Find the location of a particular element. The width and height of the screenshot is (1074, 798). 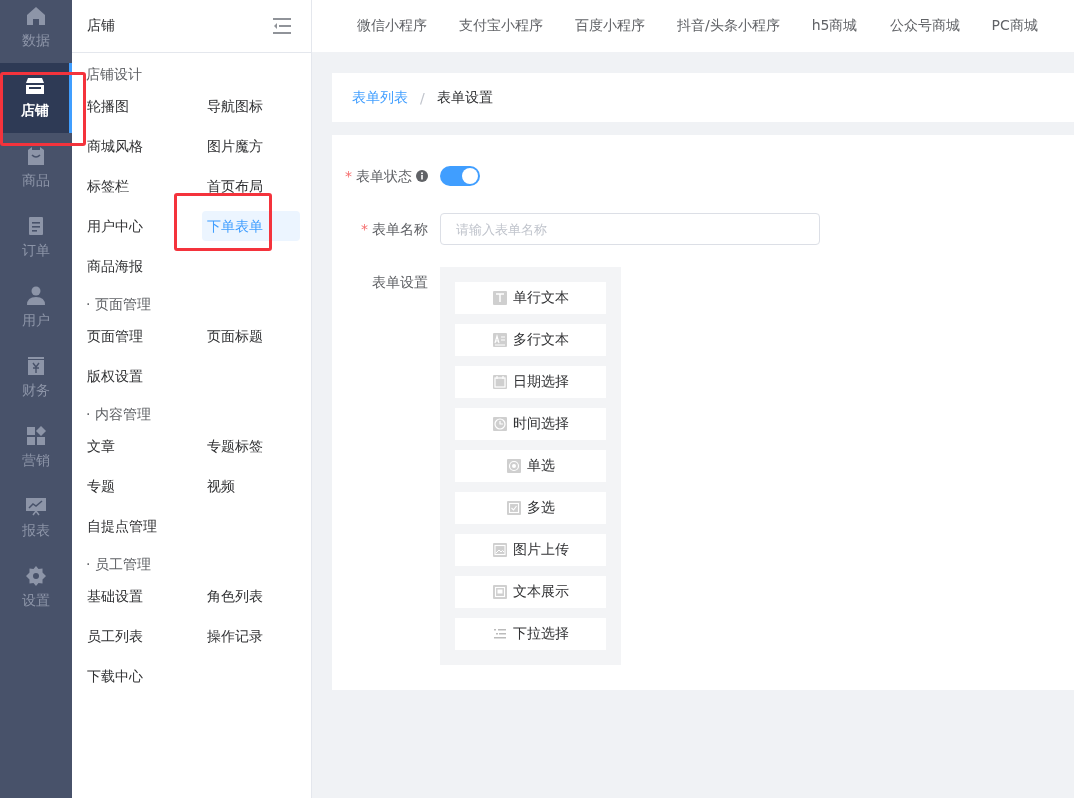

field-type-button: 单行文本 is located at coordinates (530, 298).